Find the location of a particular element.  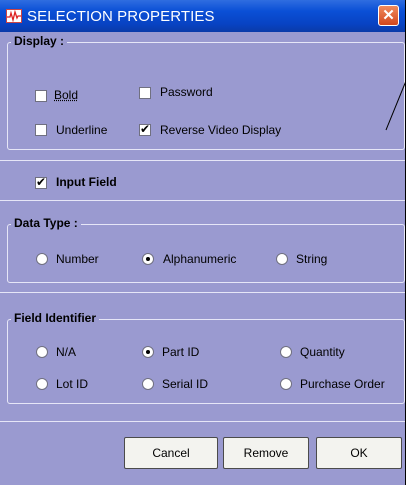

field-identifier-legend: Field Identifier is located at coordinates (55, 318).